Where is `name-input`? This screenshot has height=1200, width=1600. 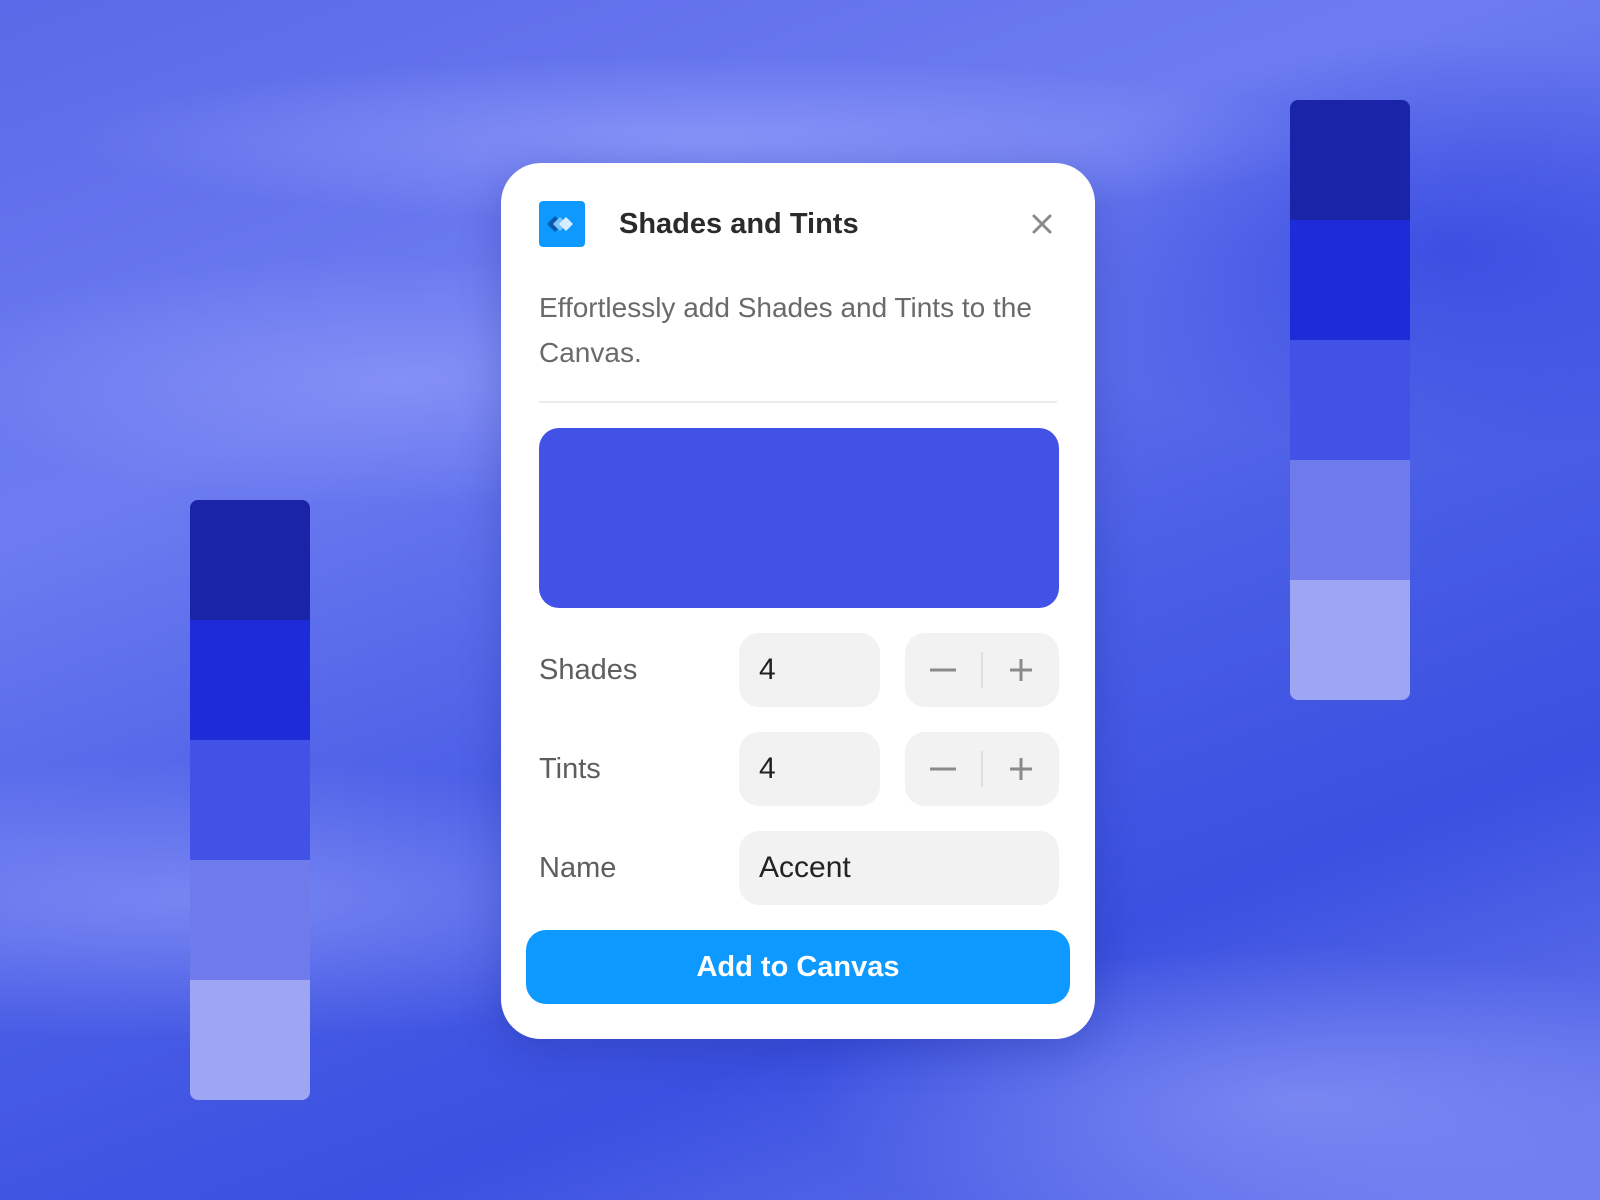 name-input is located at coordinates (899, 868).